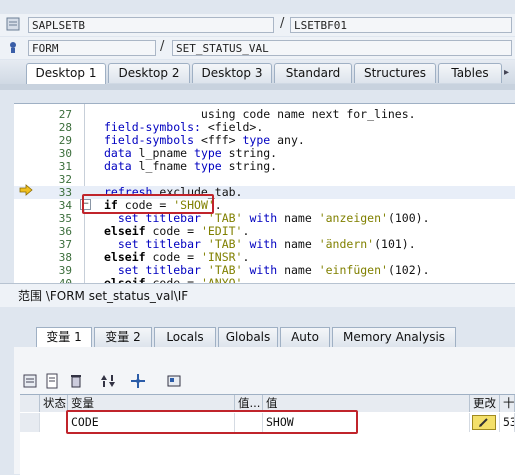 The image size is (515, 475). I want to click on line-number: 31, so click(65, 166).